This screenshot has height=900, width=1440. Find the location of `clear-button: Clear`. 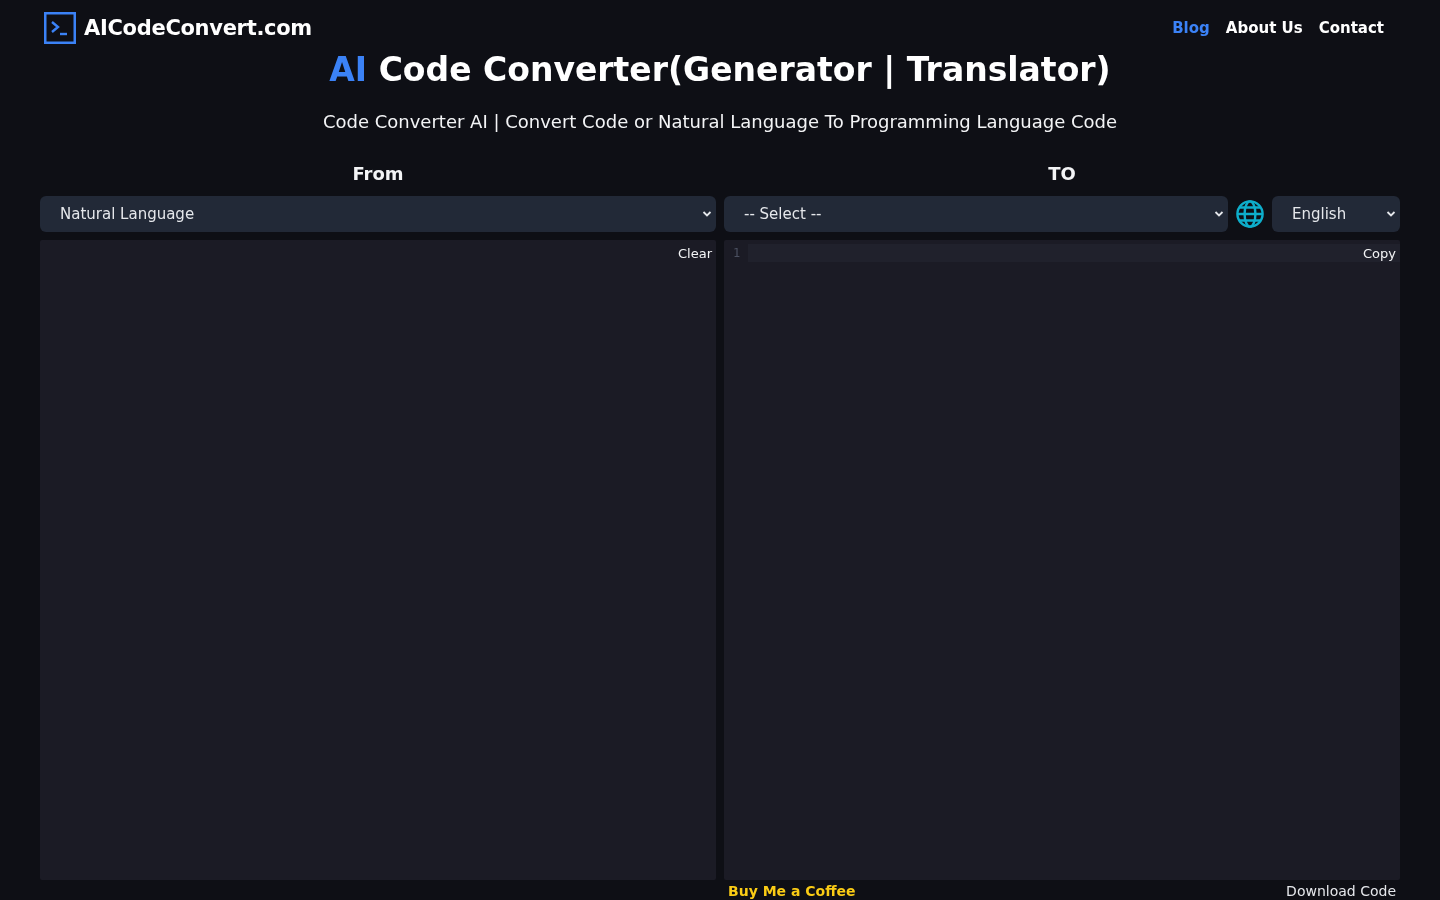

clear-button: Clear is located at coordinates (695, 254).